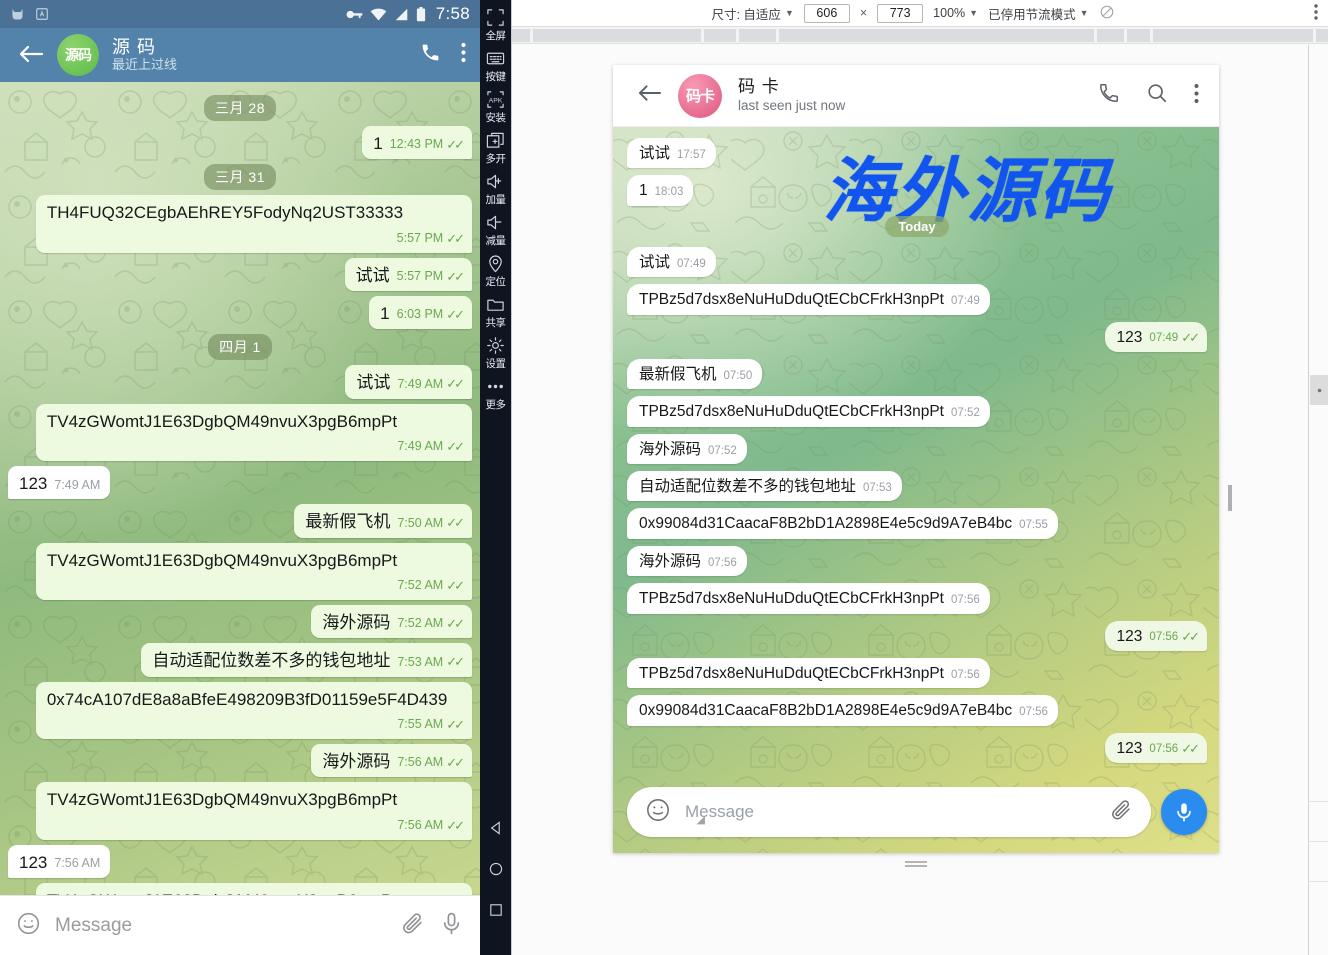  I want to click on avatar: 源码, so click(78, 55).